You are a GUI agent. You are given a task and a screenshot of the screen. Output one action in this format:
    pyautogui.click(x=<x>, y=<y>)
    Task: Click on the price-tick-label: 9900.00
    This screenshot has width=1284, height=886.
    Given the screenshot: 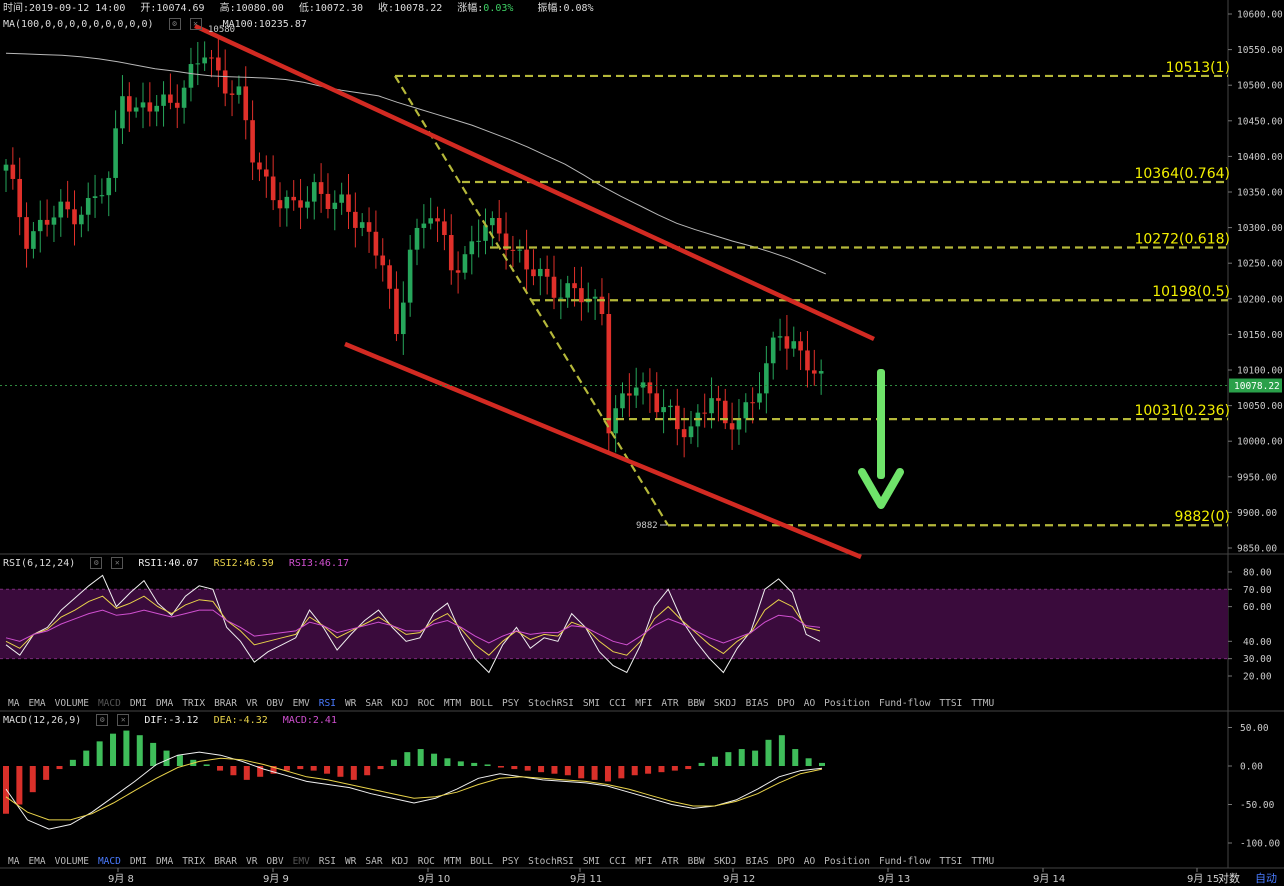 What is the action you would take?
    pyautogui.click(x=1257, y=513)
    